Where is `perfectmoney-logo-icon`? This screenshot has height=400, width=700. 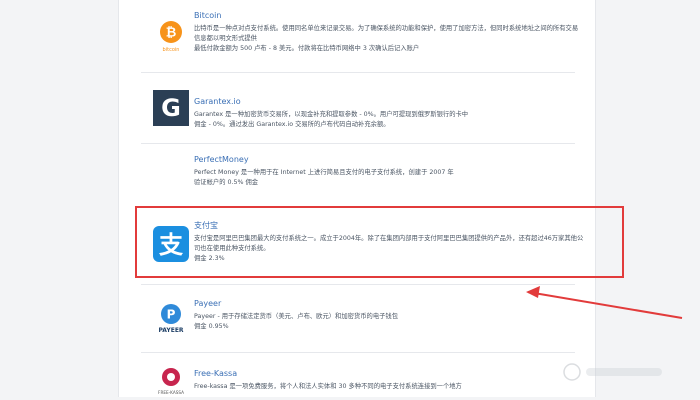 perfectmoney-logo-icon is located at coordinates (171, 176).